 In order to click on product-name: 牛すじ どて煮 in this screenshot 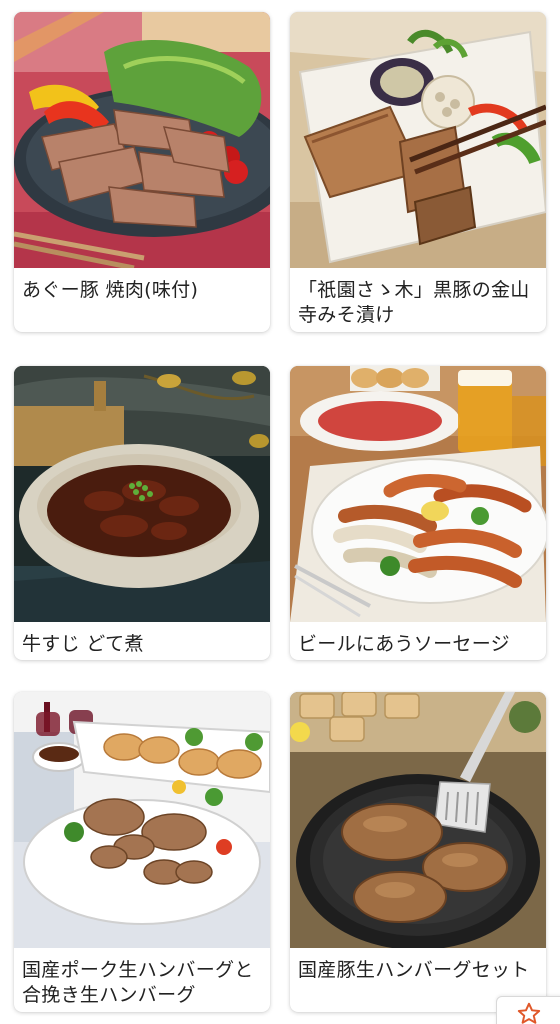, I will do `click(83, 644)`.